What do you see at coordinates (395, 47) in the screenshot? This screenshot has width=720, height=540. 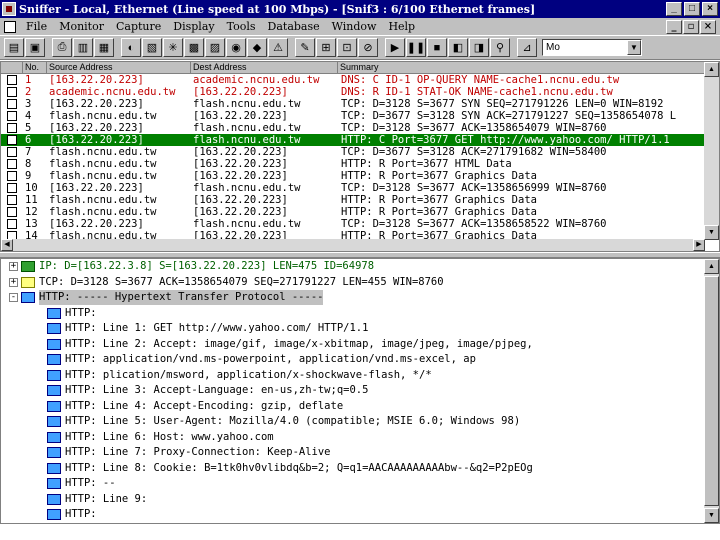 I see `start-capture-icon: ▶` at bounding box center [395, 47].